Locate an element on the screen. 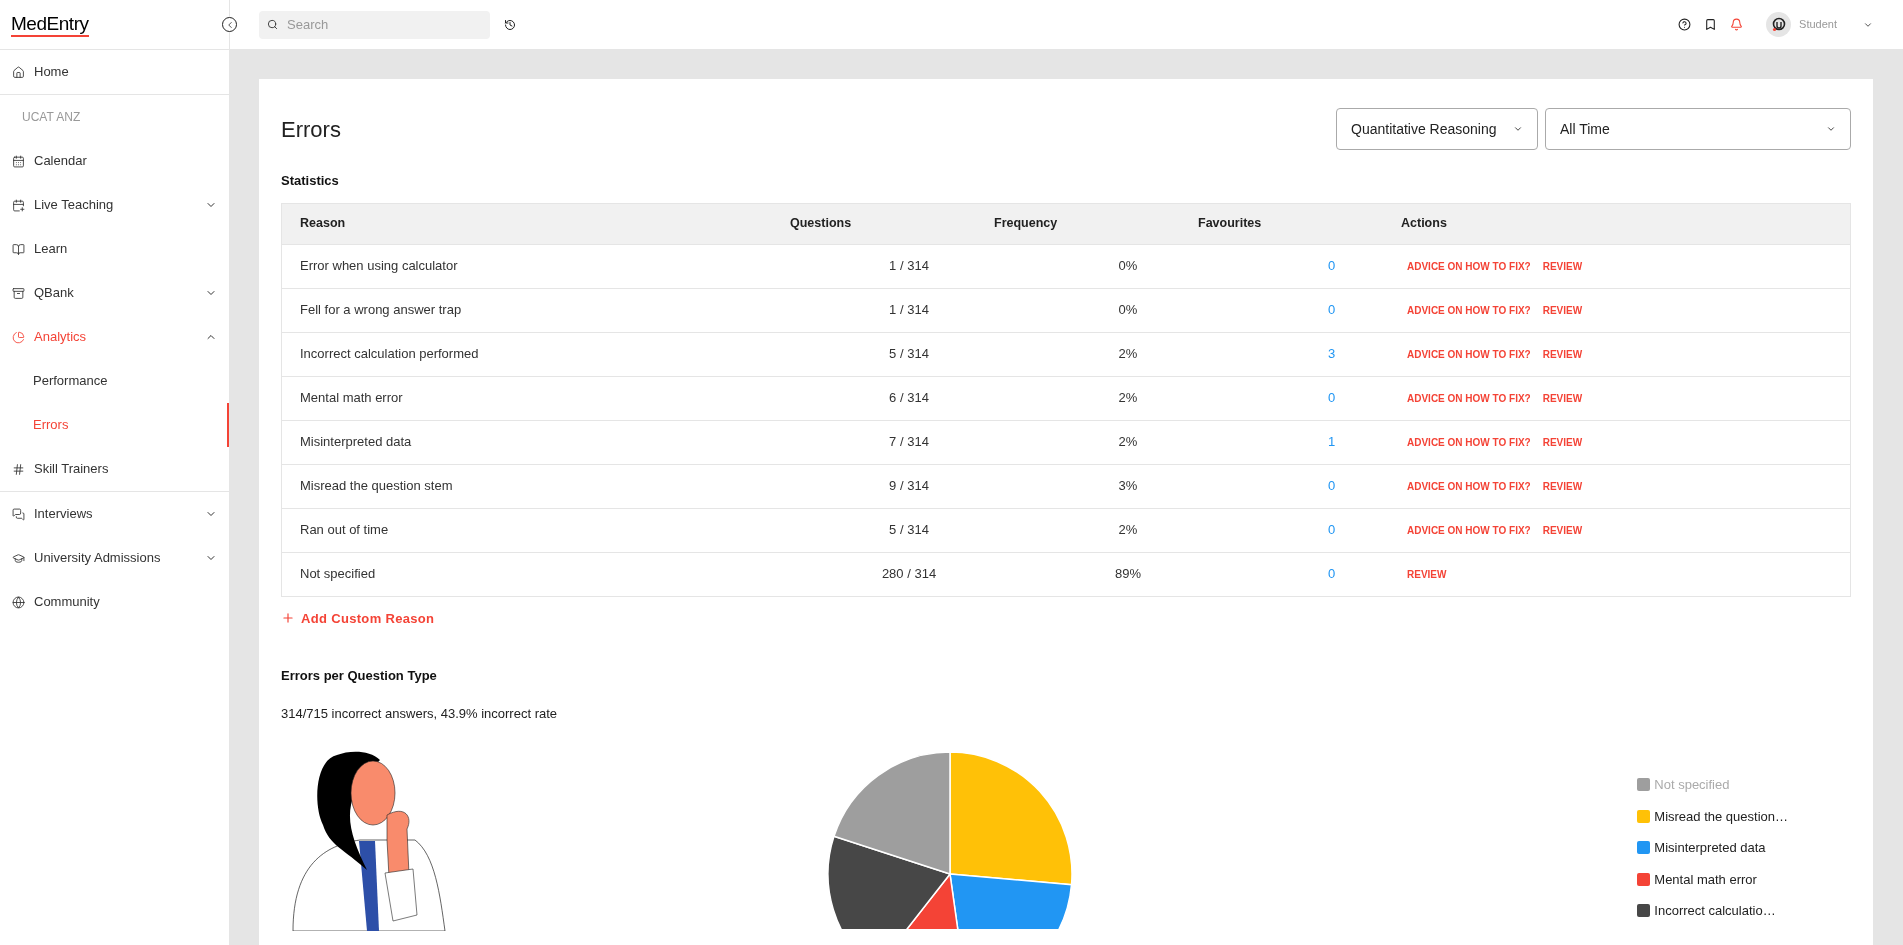  user-name: Student is located at coordinates (1818, 24).